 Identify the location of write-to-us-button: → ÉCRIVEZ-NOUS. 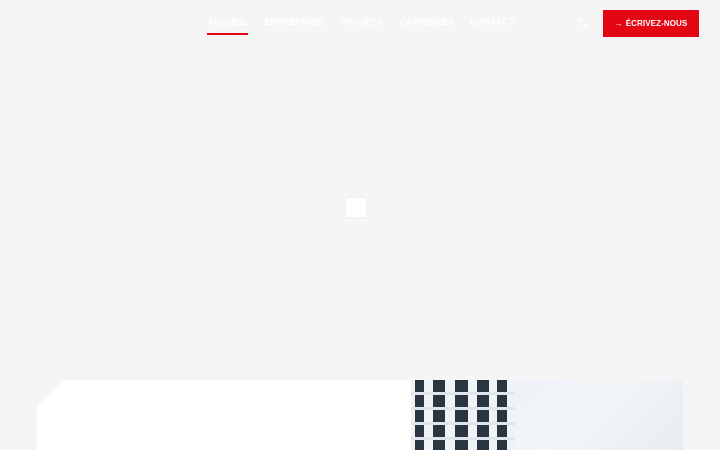
(651, 23).